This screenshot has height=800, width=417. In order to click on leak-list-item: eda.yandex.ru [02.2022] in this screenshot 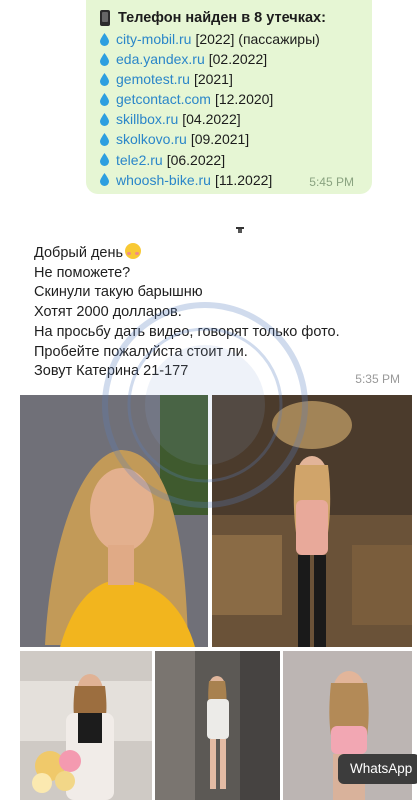, I will do `click(232, 59)`.